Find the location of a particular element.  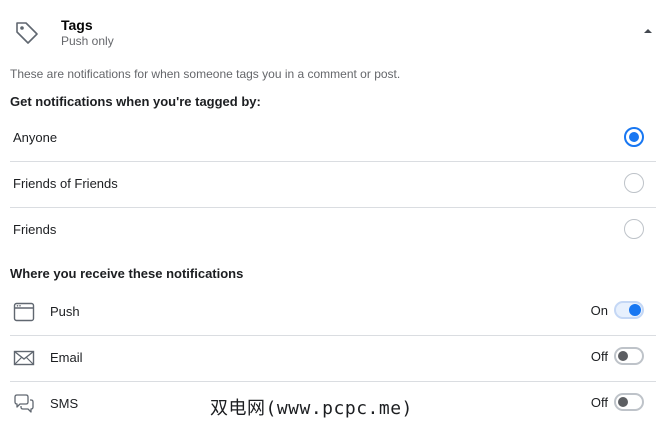

section-title: Tags is located at coordinates (77, 25).